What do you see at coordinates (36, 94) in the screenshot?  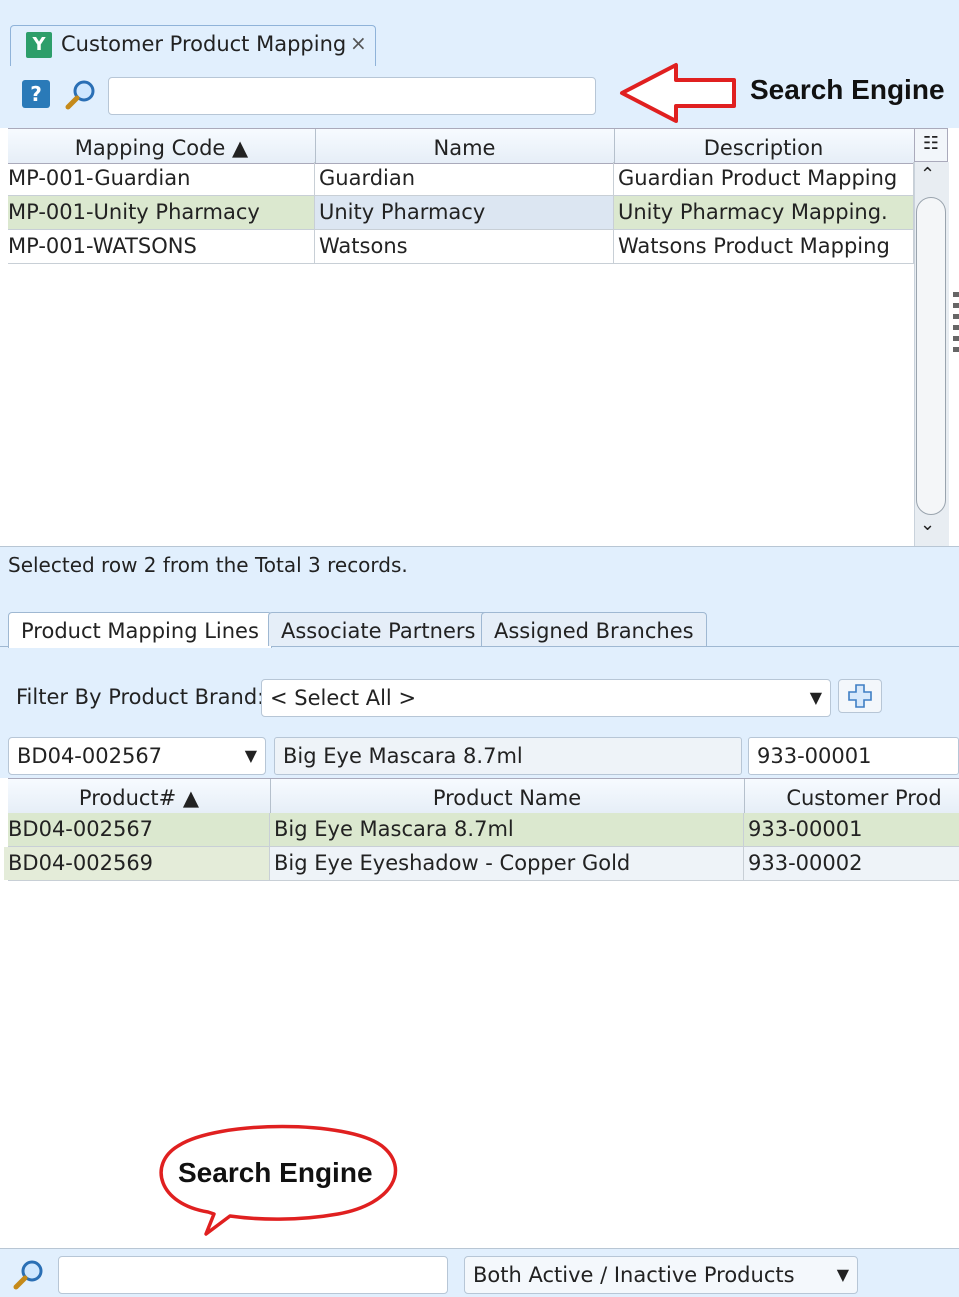 I see `help-icon: ?` at bounding box center [36, 94].